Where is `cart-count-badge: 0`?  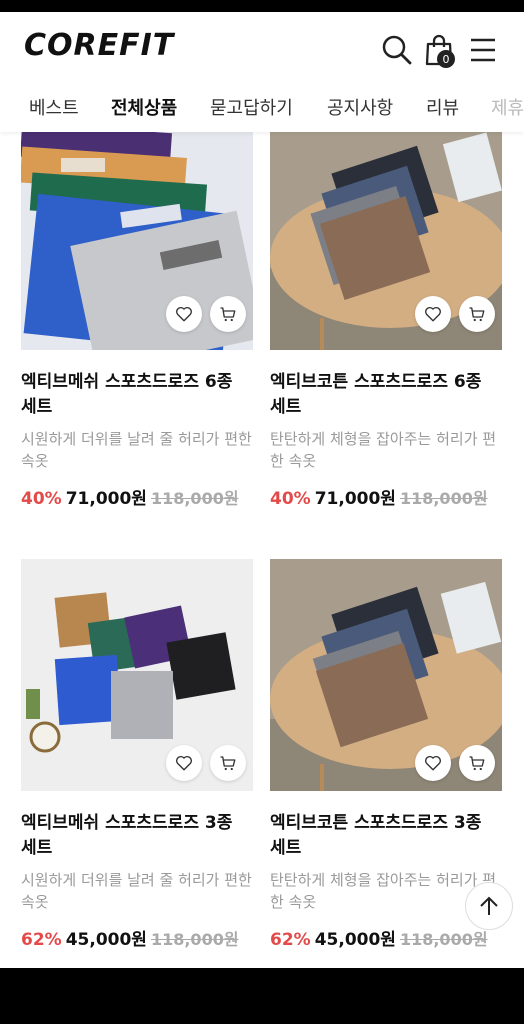
cart-count-badge: 0 is located at coordinates (446, 59).